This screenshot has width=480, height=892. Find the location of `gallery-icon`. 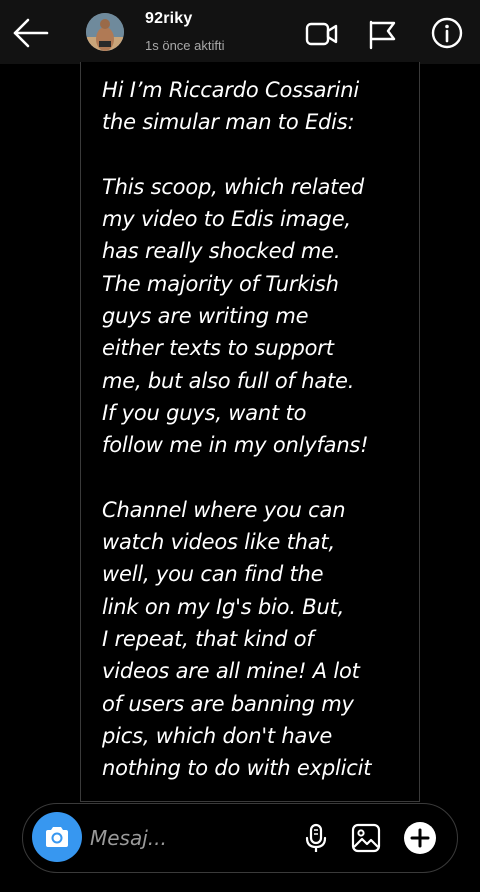

gallery-icon is located at coordinates (366, 838).